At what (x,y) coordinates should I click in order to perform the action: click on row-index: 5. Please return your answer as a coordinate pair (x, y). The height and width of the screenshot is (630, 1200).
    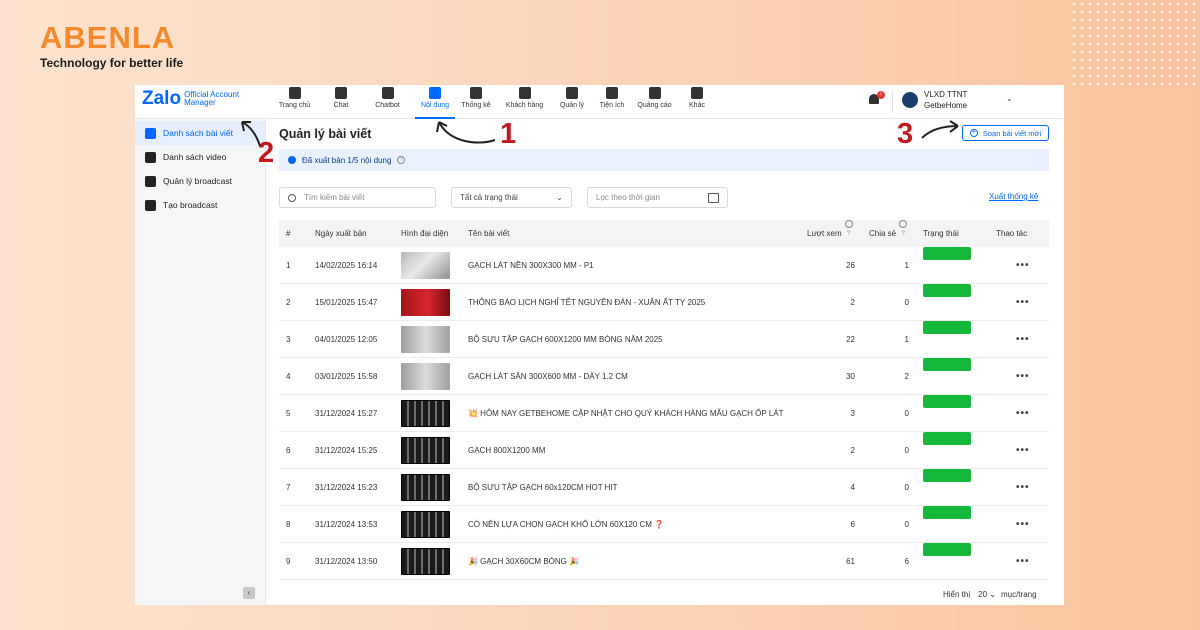
    Looking at the image, I should click on (288, 413).